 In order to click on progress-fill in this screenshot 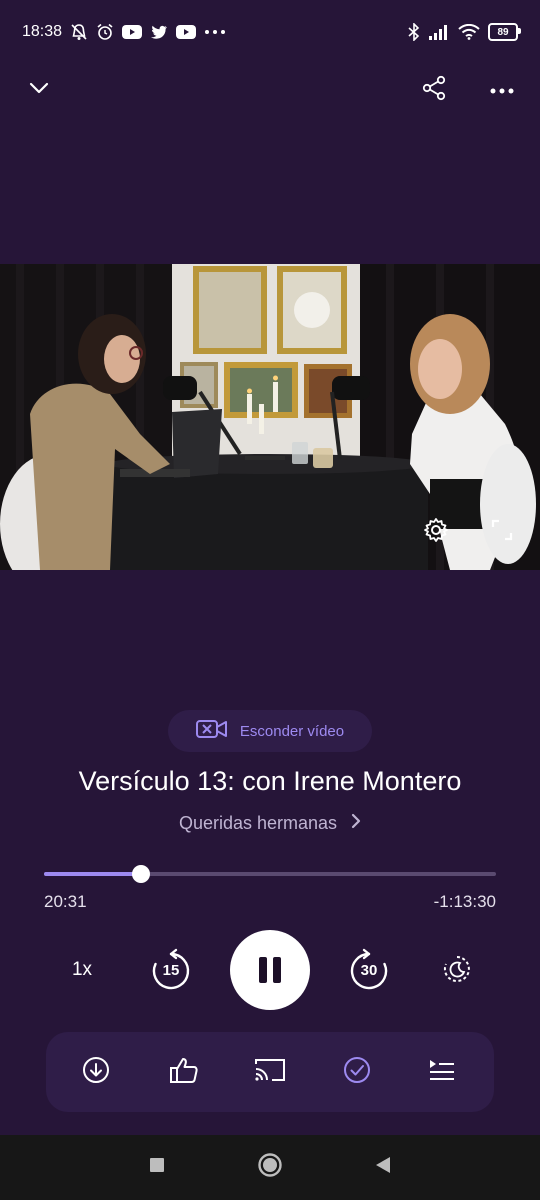, I will do `click(93, 874)`.